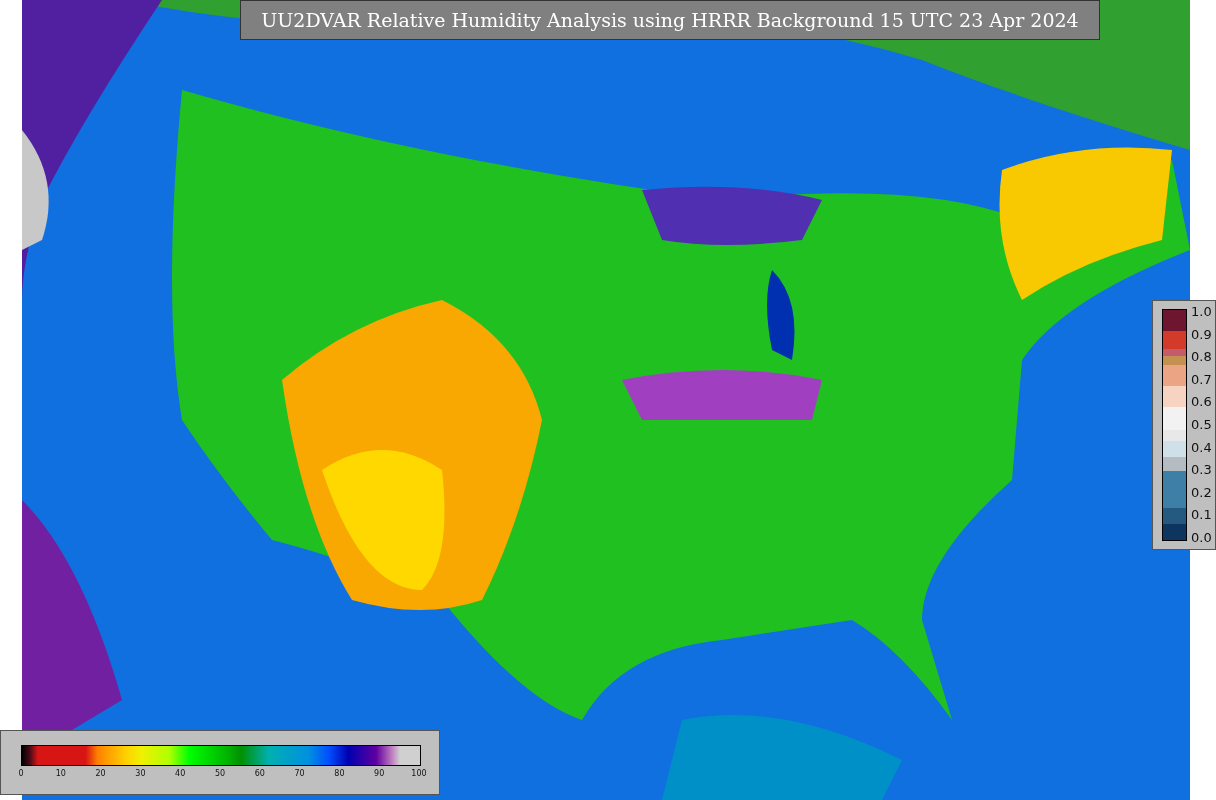  What do you see at coordinates (1201, 424) in the screenshot?
I see `tick-label: 0.5` at bounding box center [1201, 424].